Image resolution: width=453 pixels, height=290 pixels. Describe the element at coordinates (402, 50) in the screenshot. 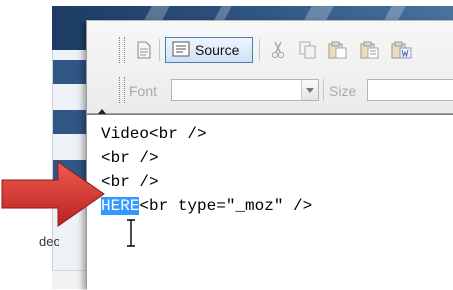

I see `paste-word-icon` at that location.